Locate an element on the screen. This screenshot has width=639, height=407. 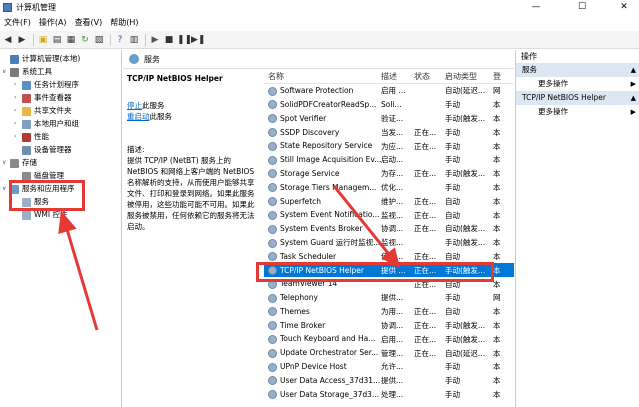
arrow-to-service is located at coordinates (363, 222).